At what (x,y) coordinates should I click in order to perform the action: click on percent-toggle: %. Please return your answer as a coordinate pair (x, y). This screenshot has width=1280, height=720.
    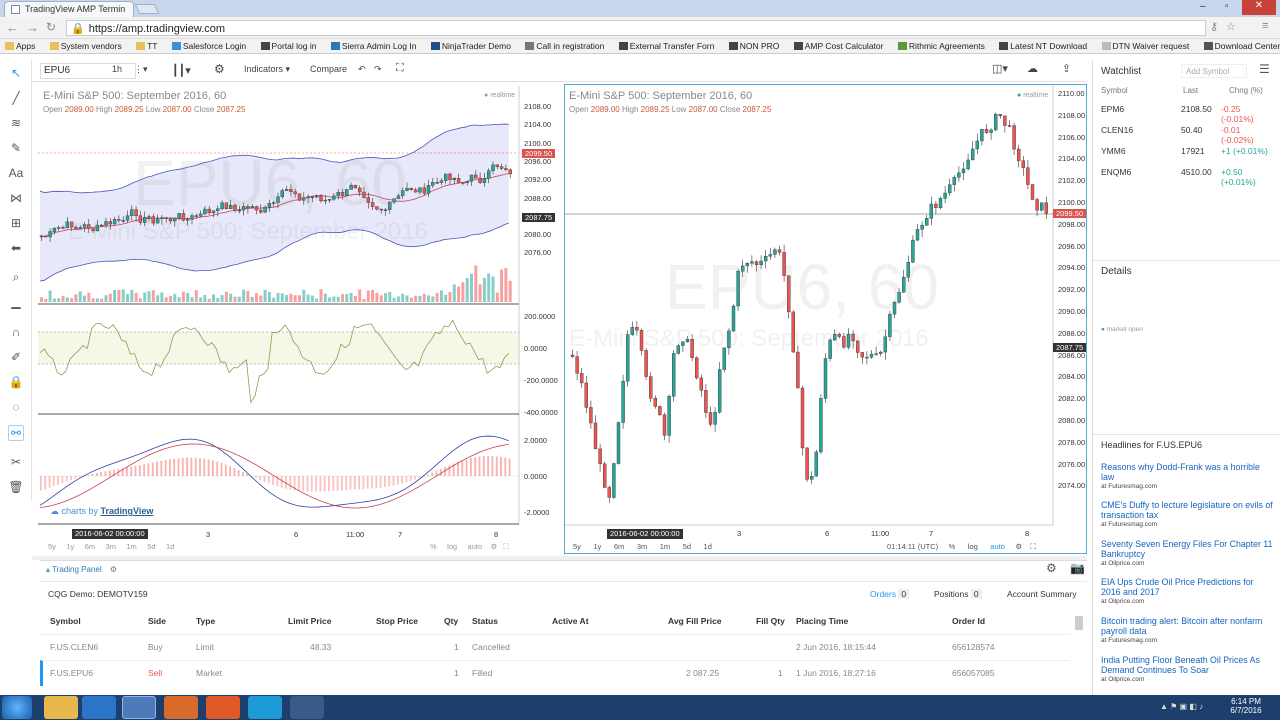
    Looking at the image, I should click on (952, 546).